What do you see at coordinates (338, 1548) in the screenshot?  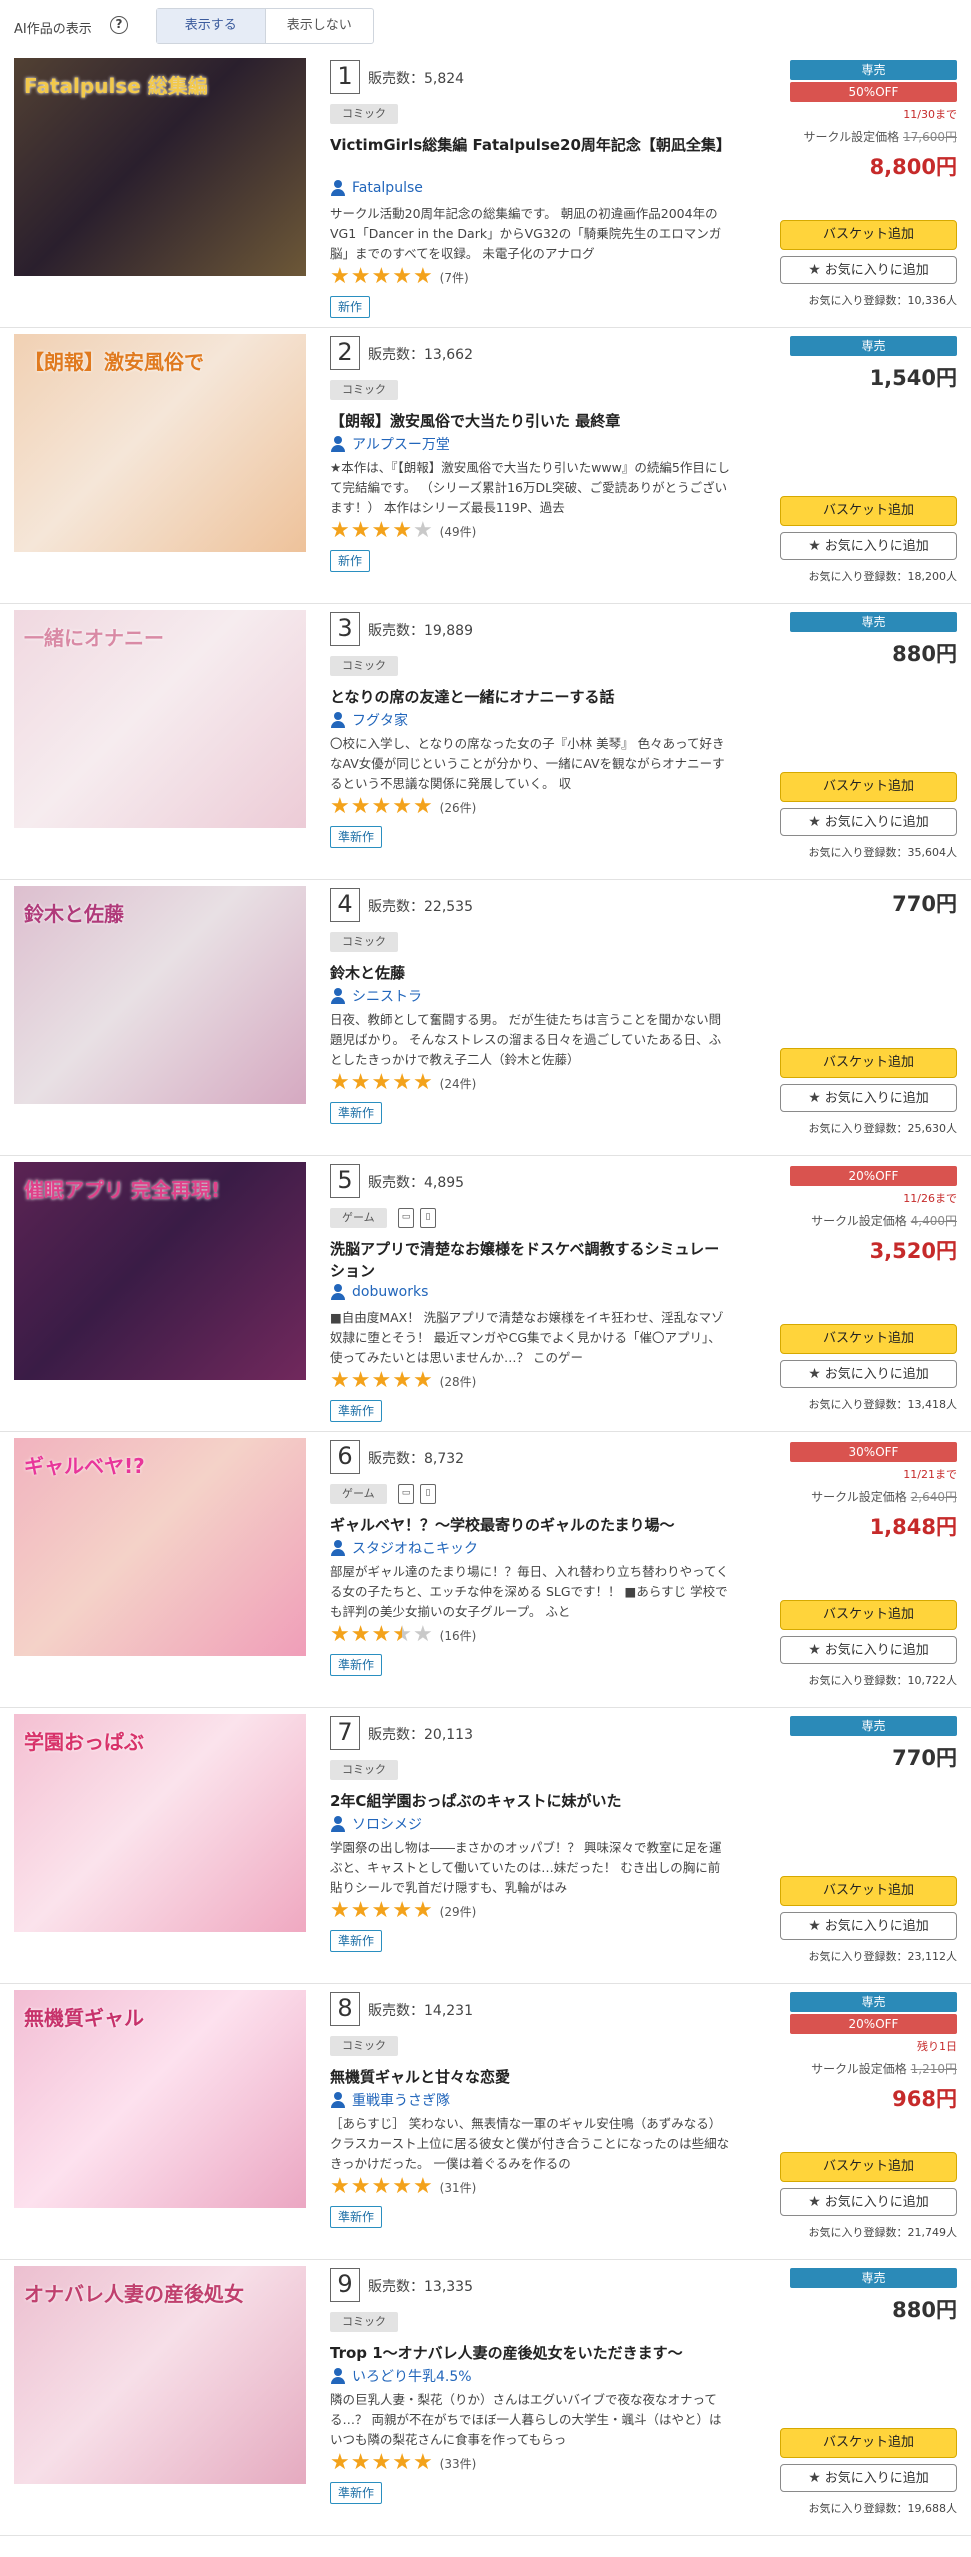 I see `circle-icon` at bounding box center [338, 1548].